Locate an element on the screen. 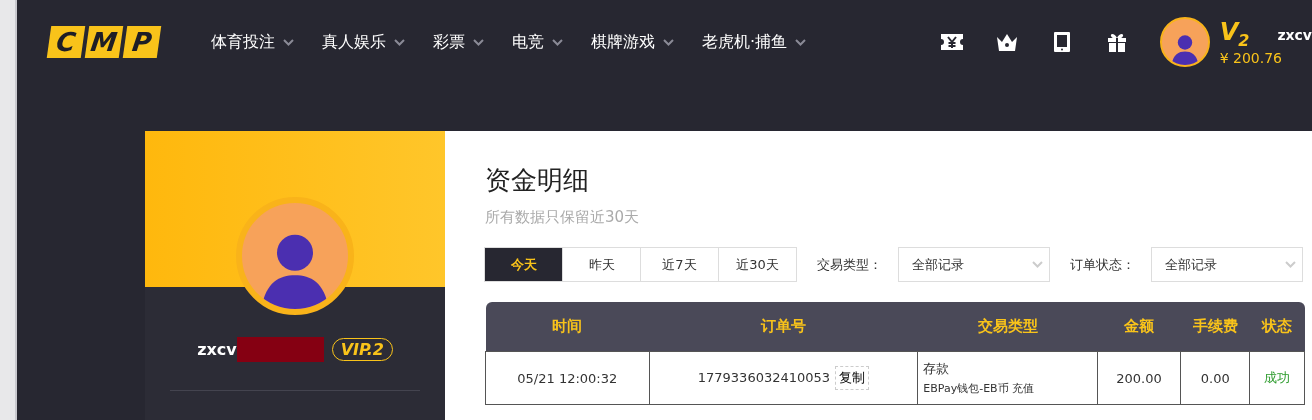  table-cell: 0.00 is located at coordinates (1215, 378).